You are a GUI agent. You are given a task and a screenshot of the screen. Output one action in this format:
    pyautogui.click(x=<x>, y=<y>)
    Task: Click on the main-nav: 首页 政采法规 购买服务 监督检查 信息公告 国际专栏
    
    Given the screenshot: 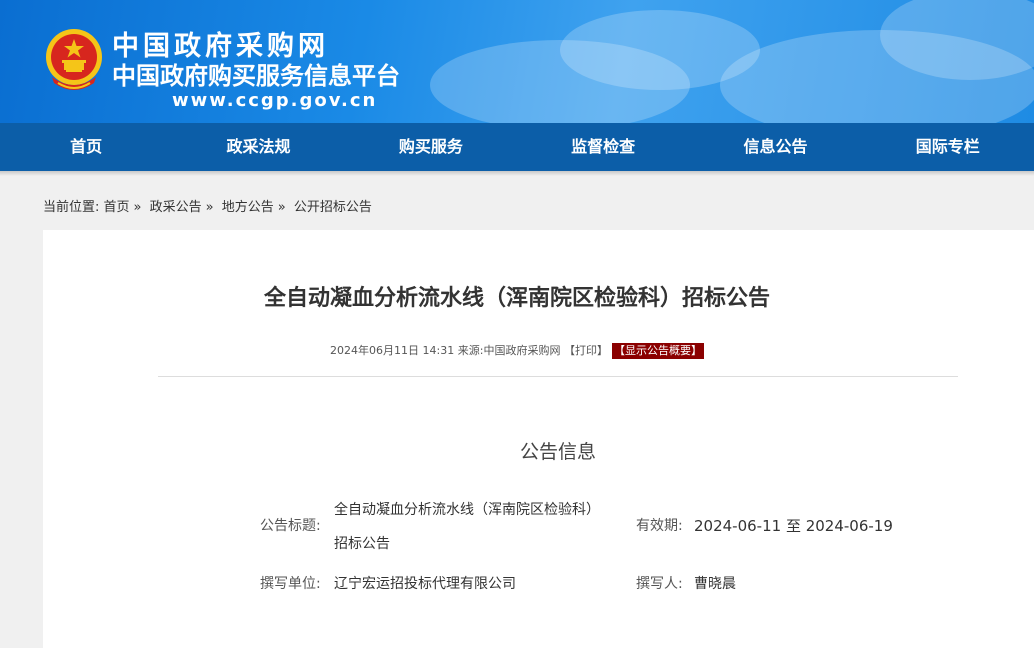 What is the action you would take?
    pyautogui.click(x=517, y=147)
    